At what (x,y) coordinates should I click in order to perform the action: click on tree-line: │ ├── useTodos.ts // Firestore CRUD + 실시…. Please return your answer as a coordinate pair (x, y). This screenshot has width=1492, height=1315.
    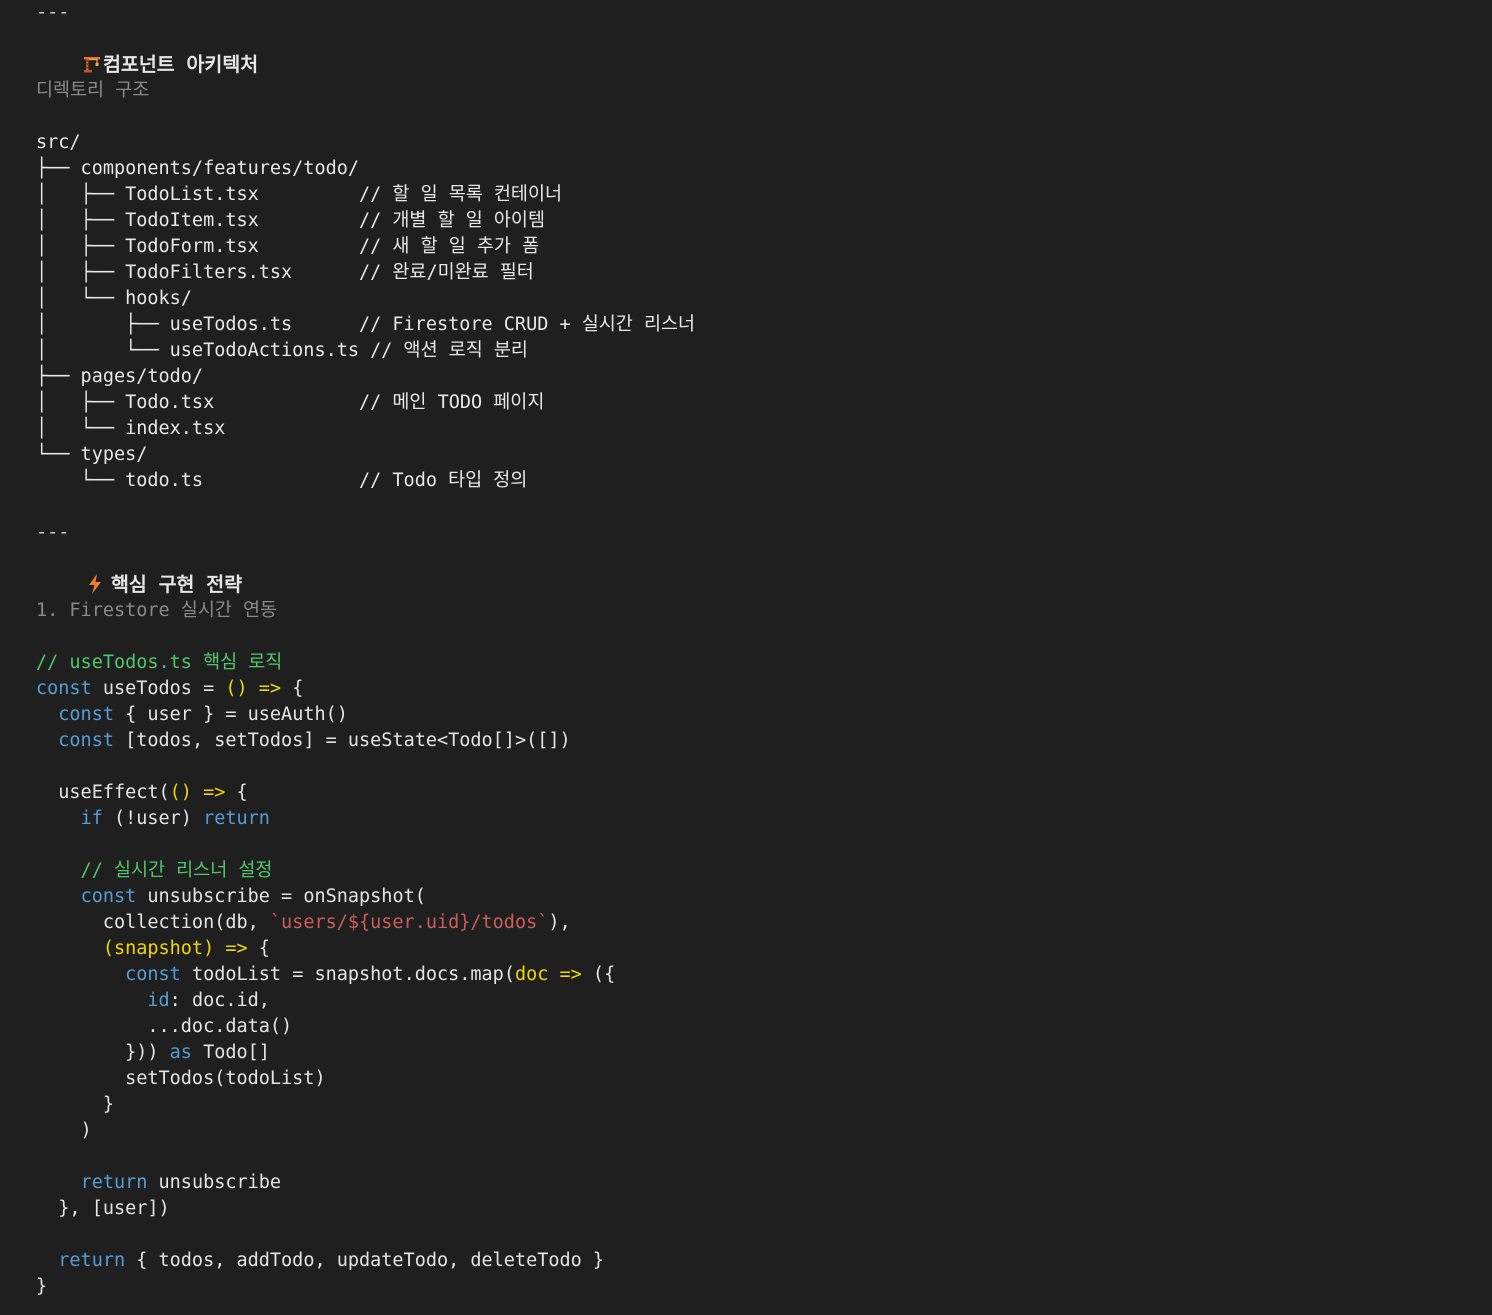
    Looking at the image, I should click on (366, 324).